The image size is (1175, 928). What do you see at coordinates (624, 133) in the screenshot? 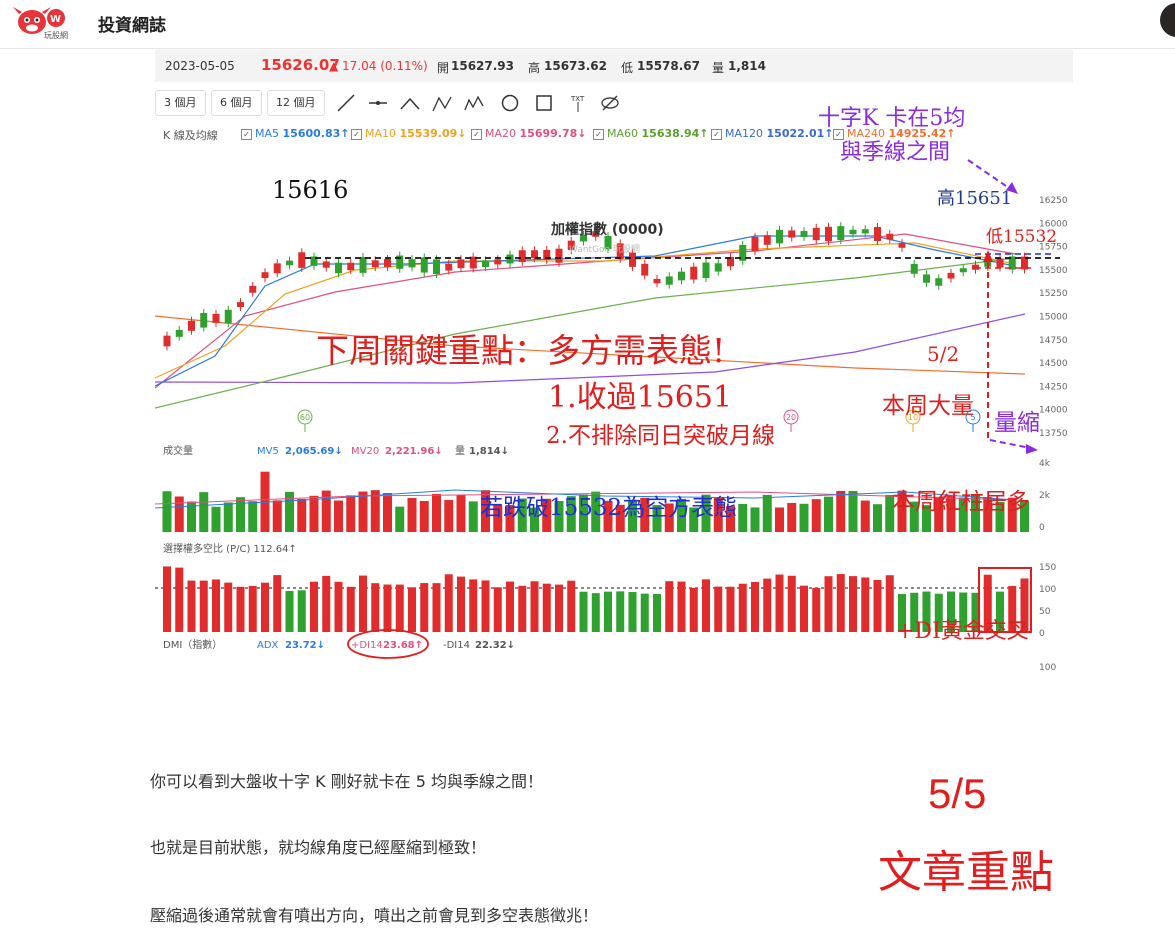
I see `ma-name: MA60` at bounding box center [624, 133].